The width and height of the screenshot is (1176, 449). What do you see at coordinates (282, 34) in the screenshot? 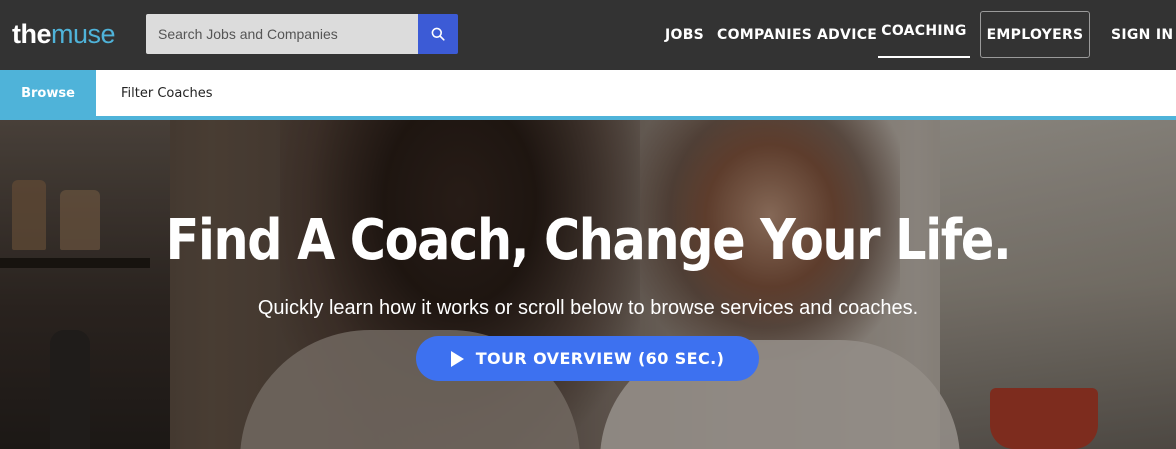
I see `search-input` at bounding box center [282, 34].